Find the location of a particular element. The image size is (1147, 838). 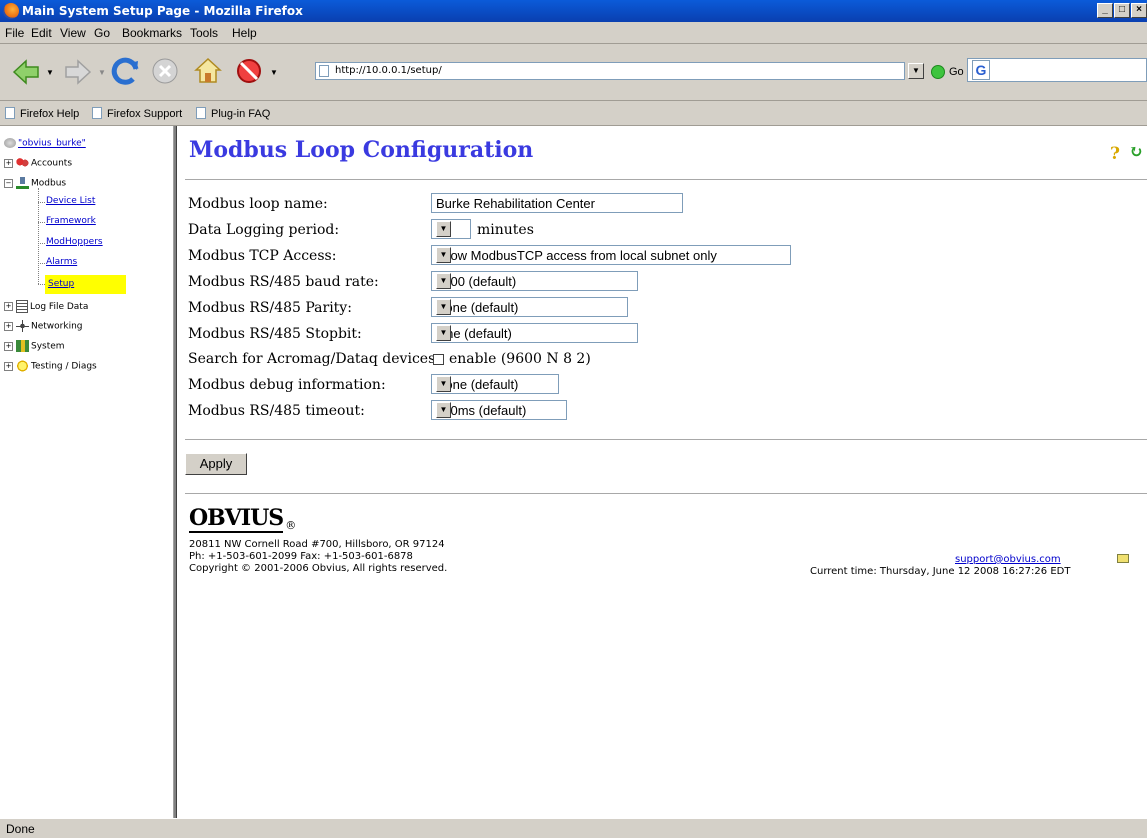

back-icon is located at coordinates (26, 72).